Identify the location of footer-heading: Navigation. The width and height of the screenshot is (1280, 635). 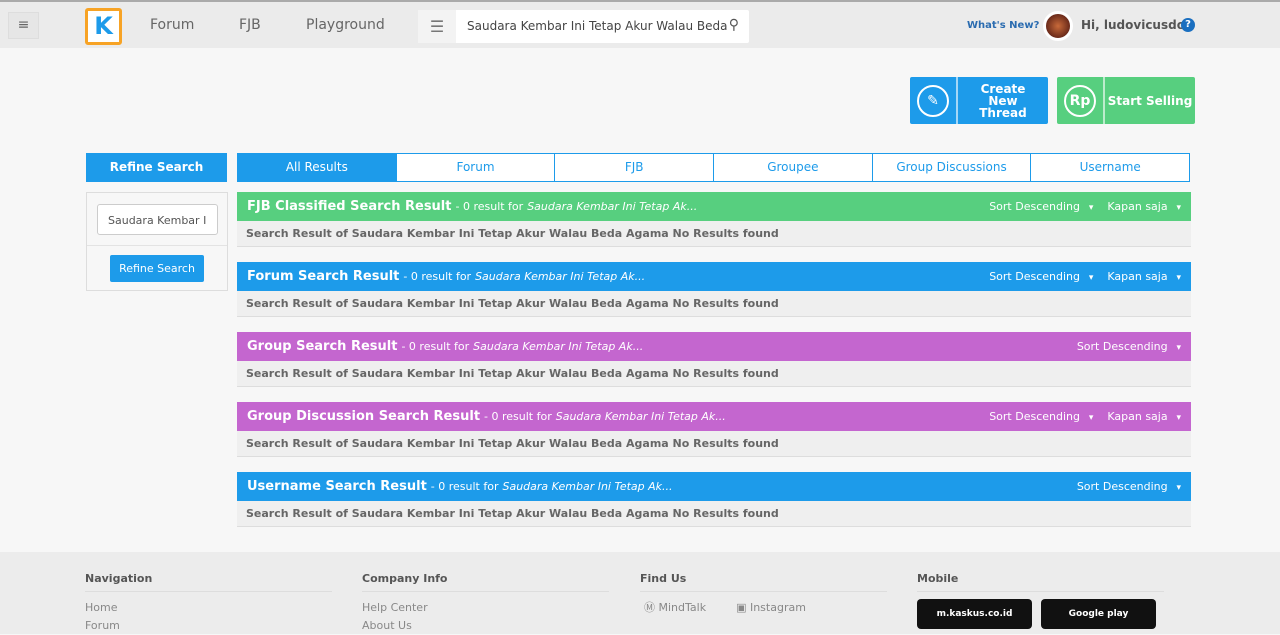
(208, 582).